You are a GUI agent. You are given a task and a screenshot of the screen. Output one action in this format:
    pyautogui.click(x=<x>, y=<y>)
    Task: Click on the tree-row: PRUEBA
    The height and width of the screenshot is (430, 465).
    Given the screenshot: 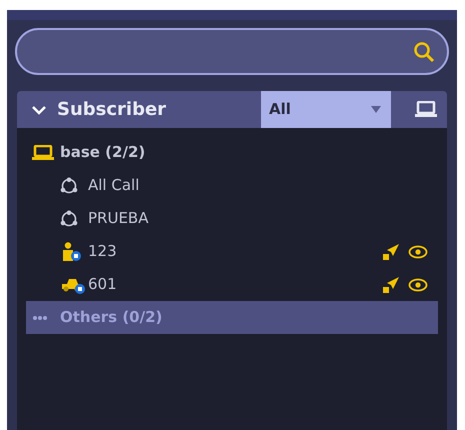 What is the action you would take?
    pyautogui.click(x=232, y=218)
    